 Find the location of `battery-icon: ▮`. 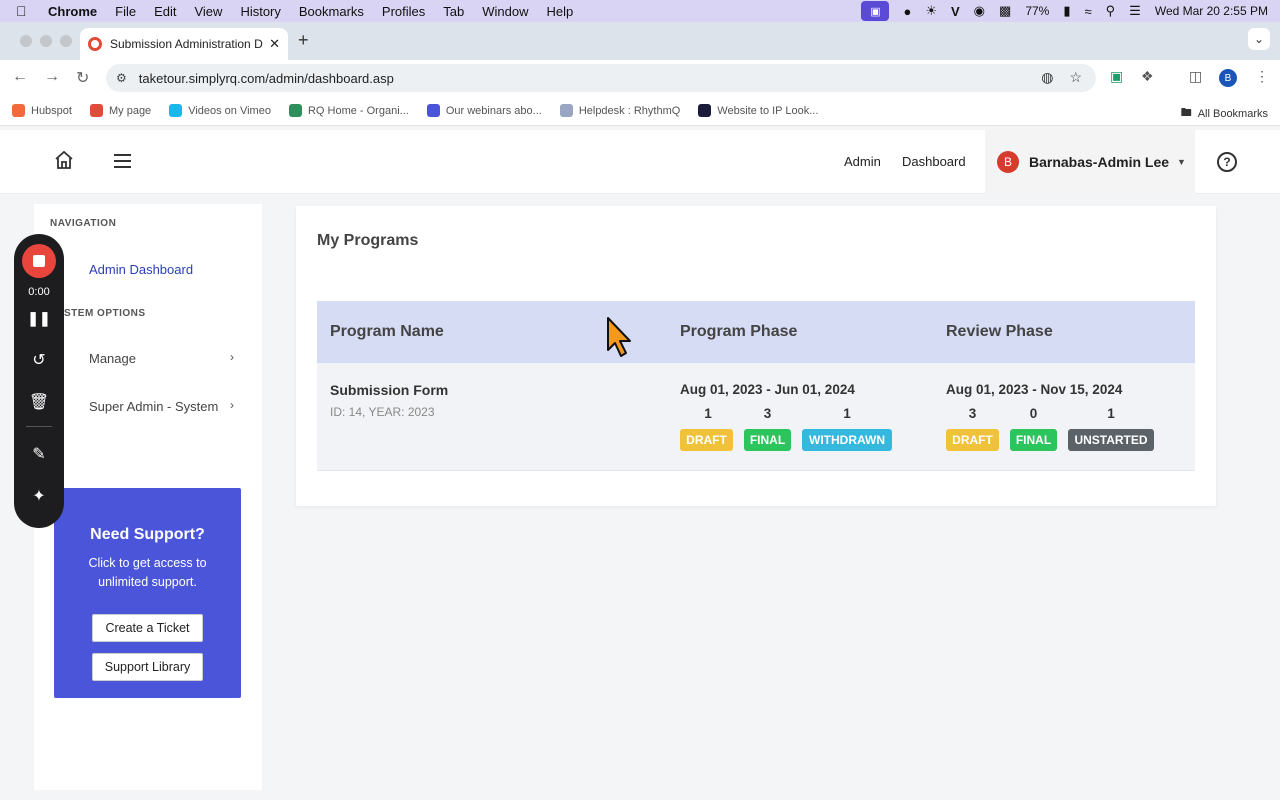

battery-icon: ▮ is located at coordinates (1066, 11).